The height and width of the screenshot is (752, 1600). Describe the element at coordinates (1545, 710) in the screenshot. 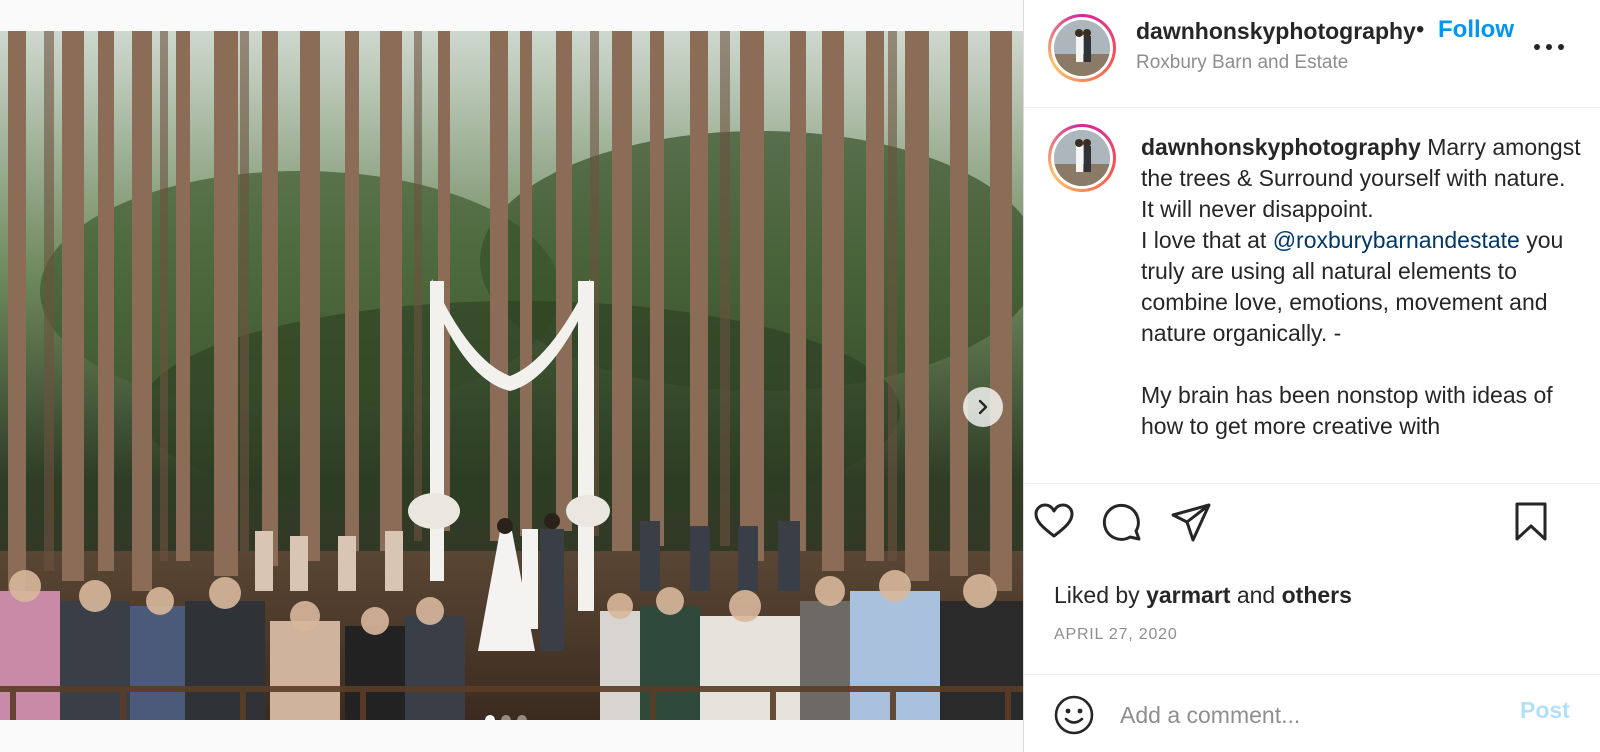

I see `post-comment-button: Post` at that location.